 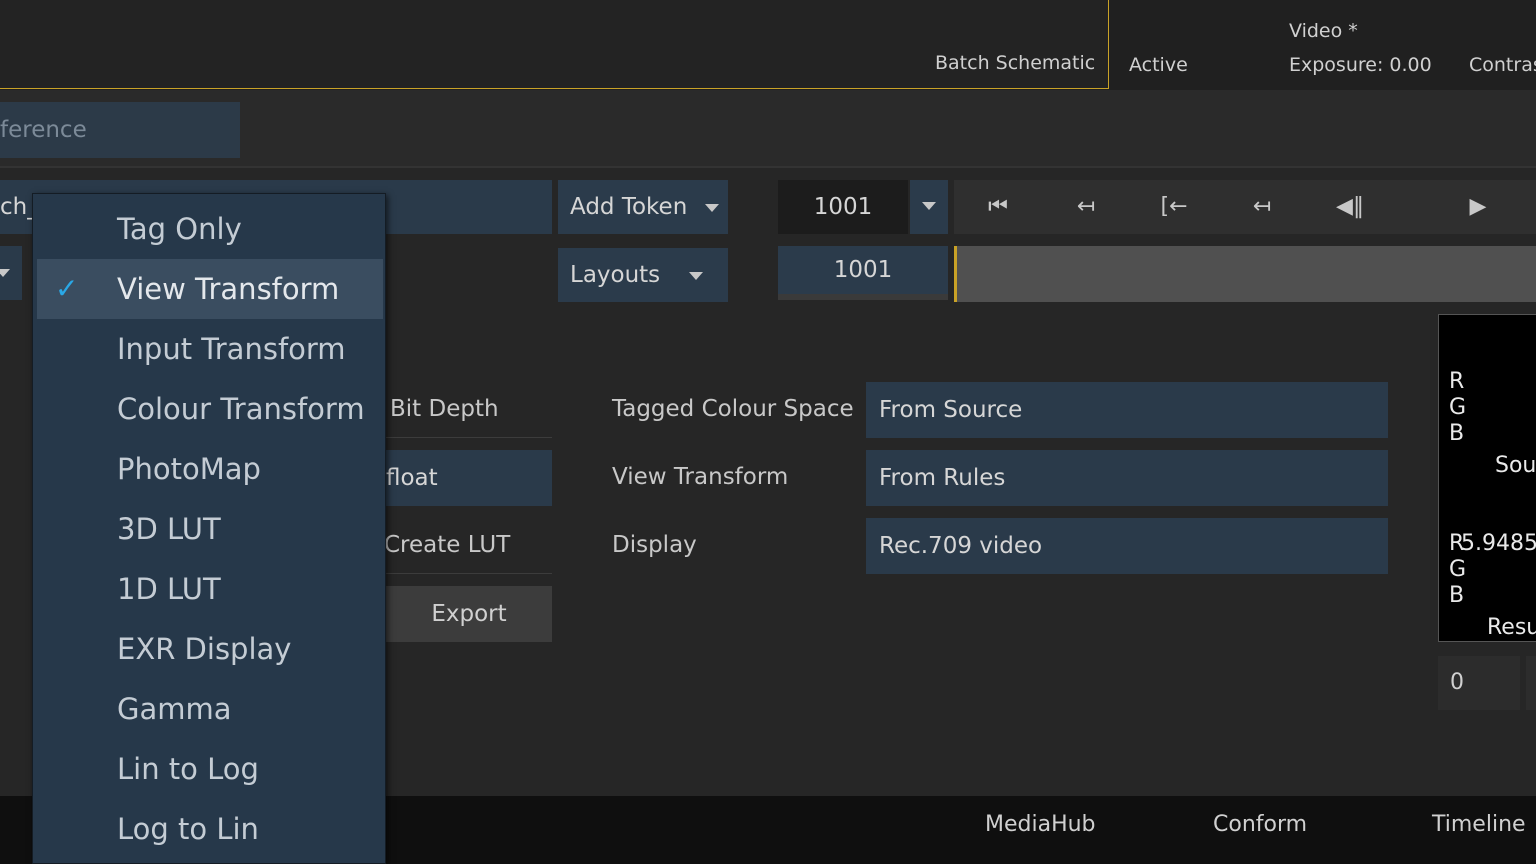 I want to click on value-field: 0, so click(x=1479, y=683).